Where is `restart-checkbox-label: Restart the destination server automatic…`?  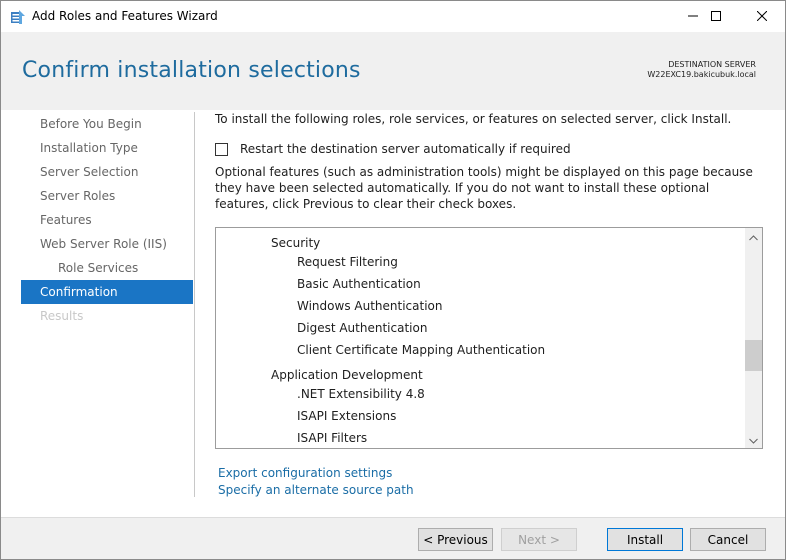
restart-checkbox-label: Restart the destination server automatic… is located at coordinates (405, 149).